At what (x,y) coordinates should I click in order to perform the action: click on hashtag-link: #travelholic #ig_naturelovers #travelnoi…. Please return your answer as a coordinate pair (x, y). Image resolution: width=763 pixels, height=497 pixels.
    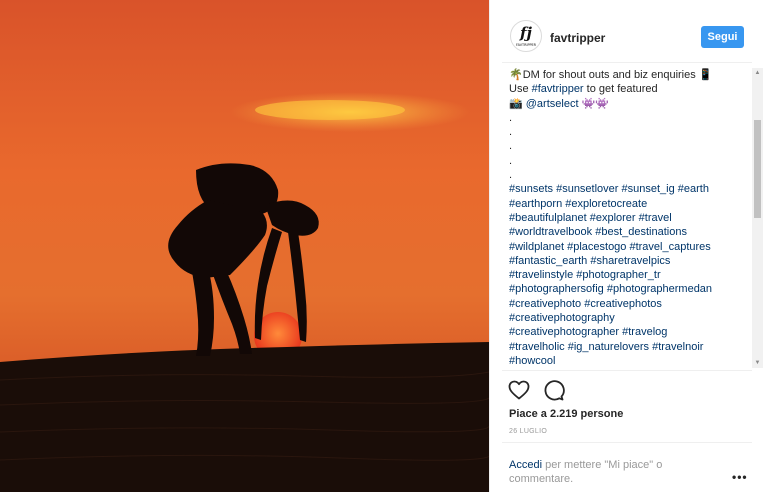
    Looking at the image, I should click on (606, 347).